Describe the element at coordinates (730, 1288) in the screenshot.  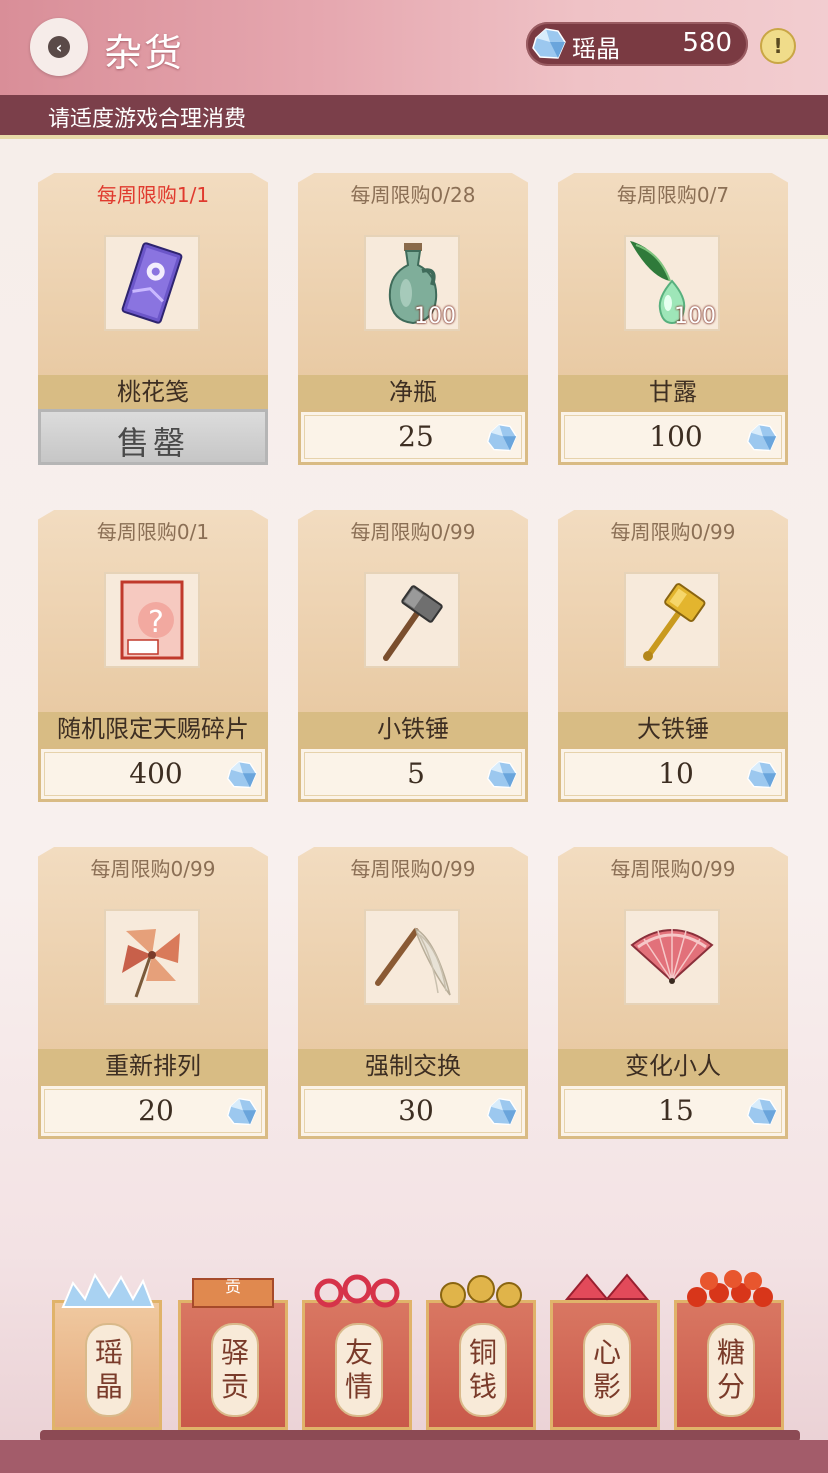
I see `candy-icon` at that location.